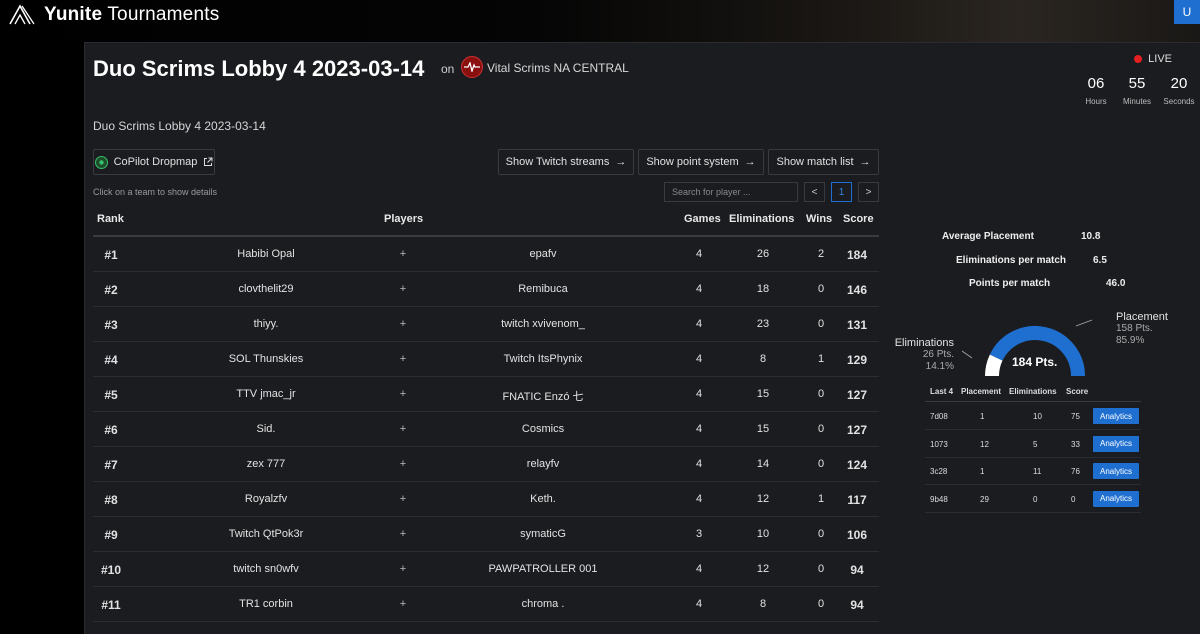  What do you see at coordinates (266, 254) in the screenshot?
I see `player-name: Habibi Opal` at bounding box center [266, 254].